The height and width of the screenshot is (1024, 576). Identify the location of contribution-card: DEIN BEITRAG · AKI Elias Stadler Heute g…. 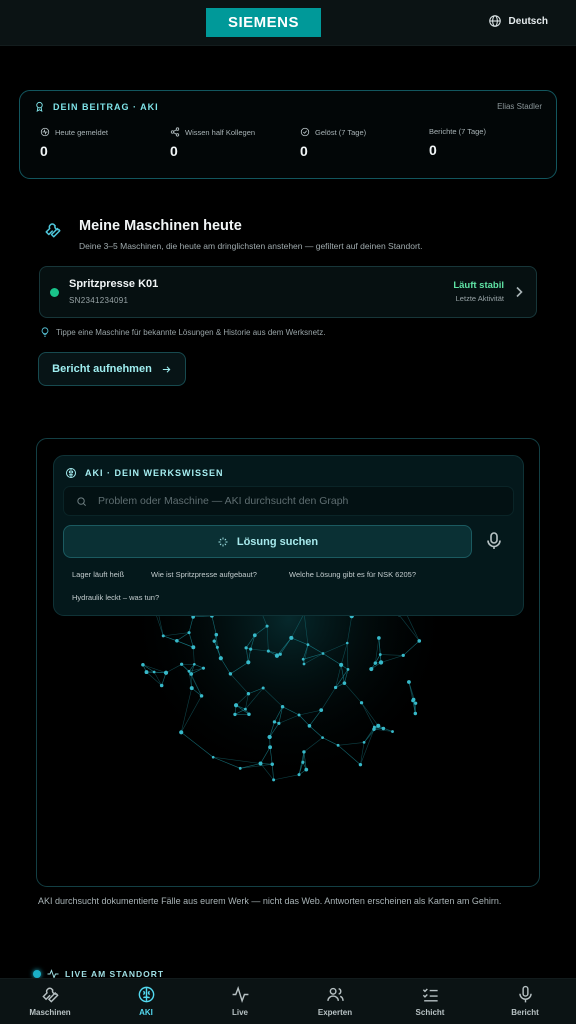
(288, 134).